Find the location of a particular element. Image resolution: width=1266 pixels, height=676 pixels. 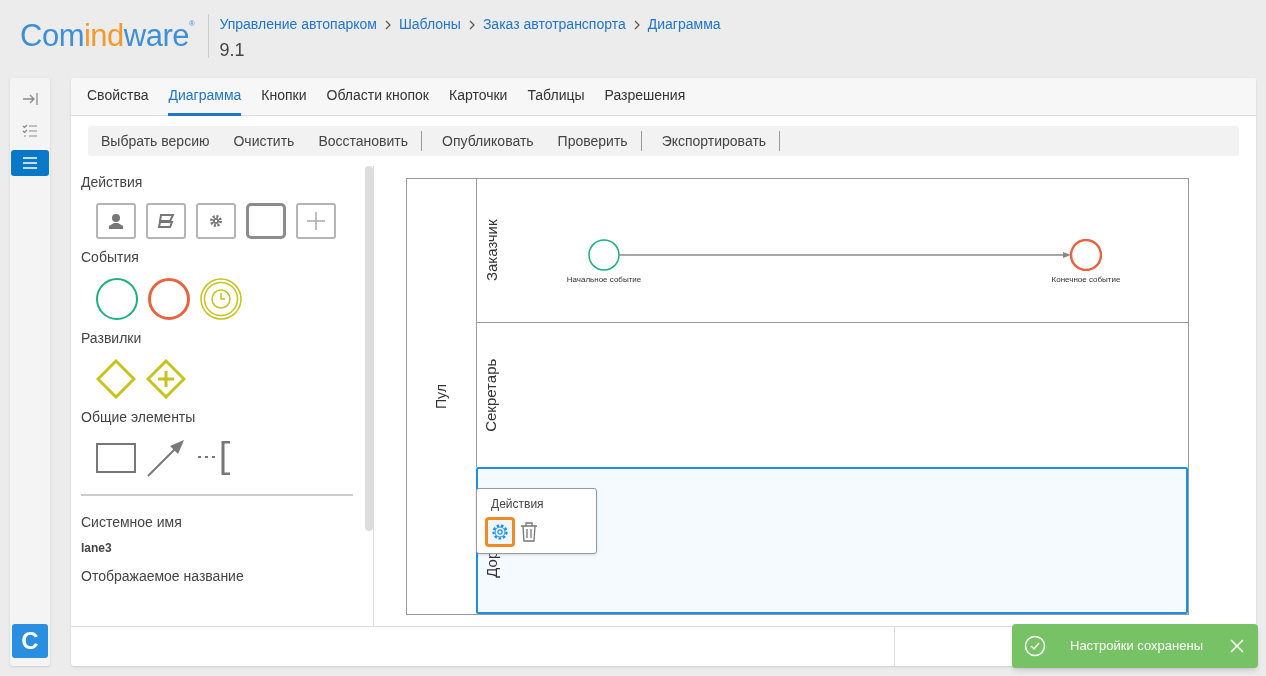

start-event-icon is located at coordinates (117, 299).